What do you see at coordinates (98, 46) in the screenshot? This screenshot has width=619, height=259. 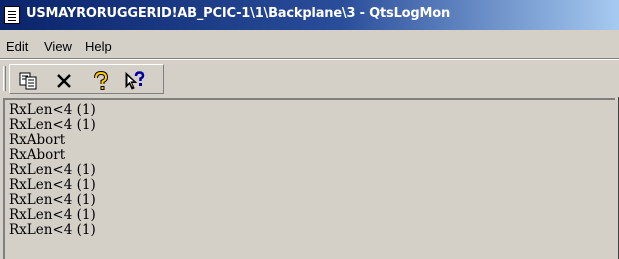 I see `menu-help: Help` at bounding box center [98, 46].